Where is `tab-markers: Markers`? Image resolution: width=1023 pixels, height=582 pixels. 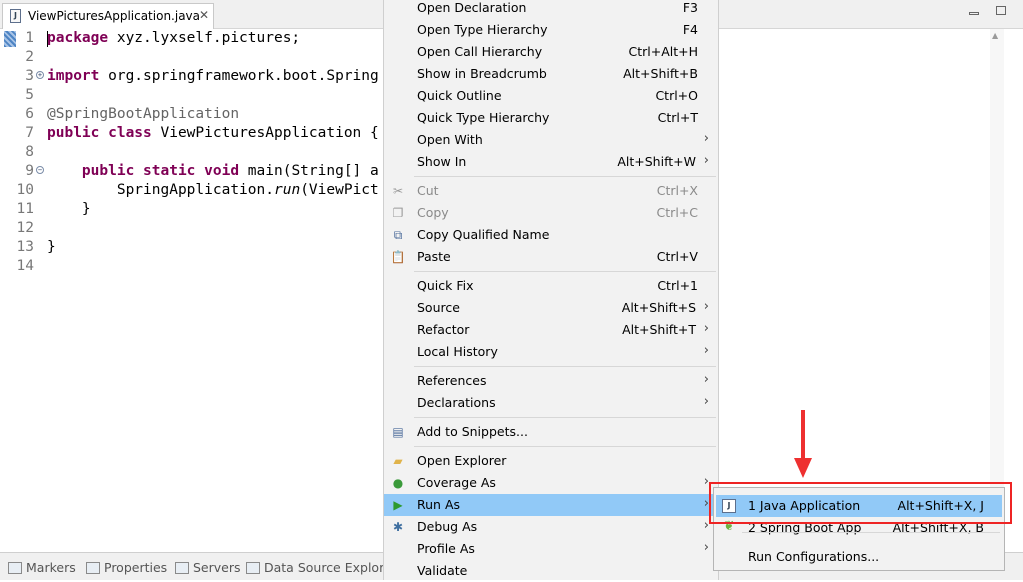 tab-markers: Markers is located at coordinates (42, 567).